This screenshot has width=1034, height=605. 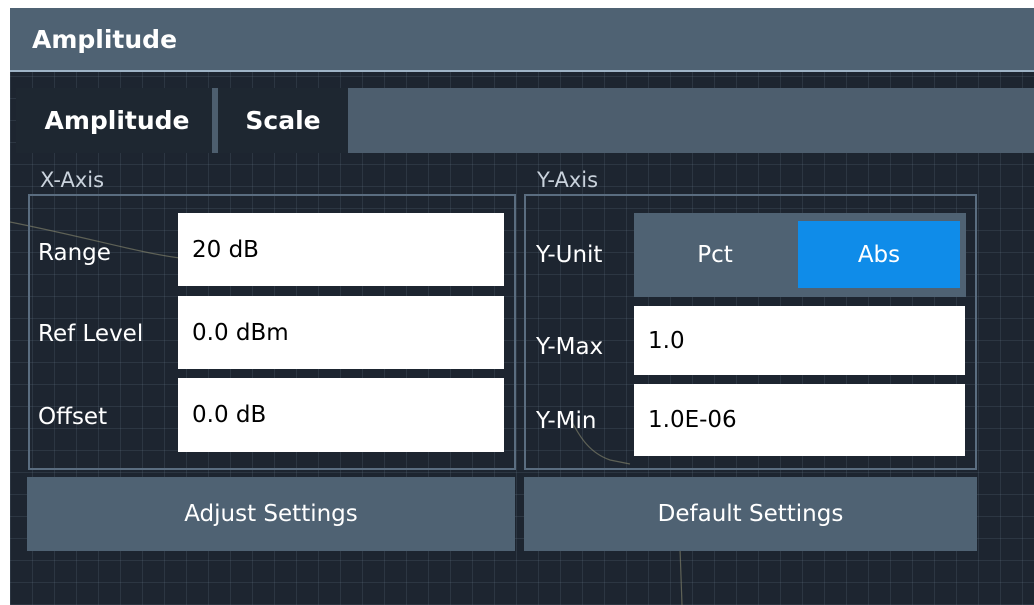 I want to click on ref-level-label: Ref Level, so click(x=91, y=334).